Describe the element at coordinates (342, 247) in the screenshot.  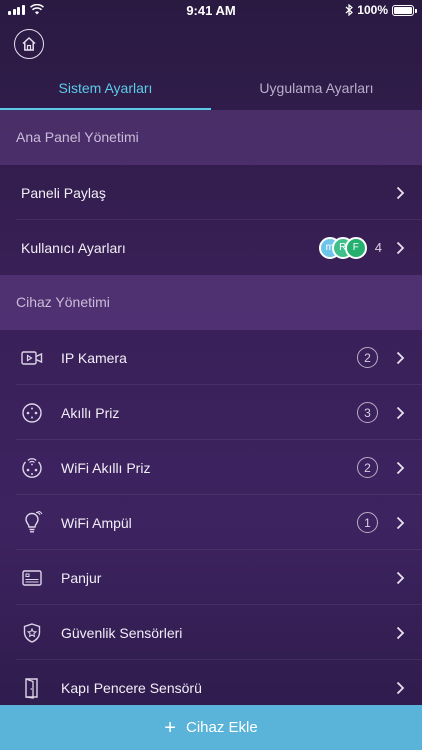
I see `user-avatars: m R F` at that location.